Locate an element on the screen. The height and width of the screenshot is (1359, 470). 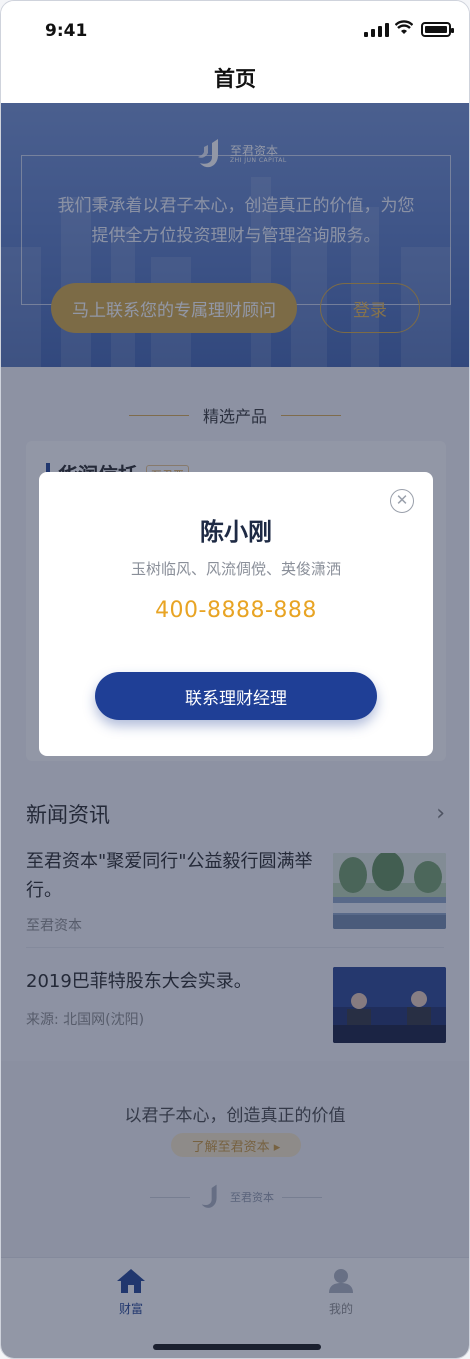
battery-icon is located at coordinates (437, 29).